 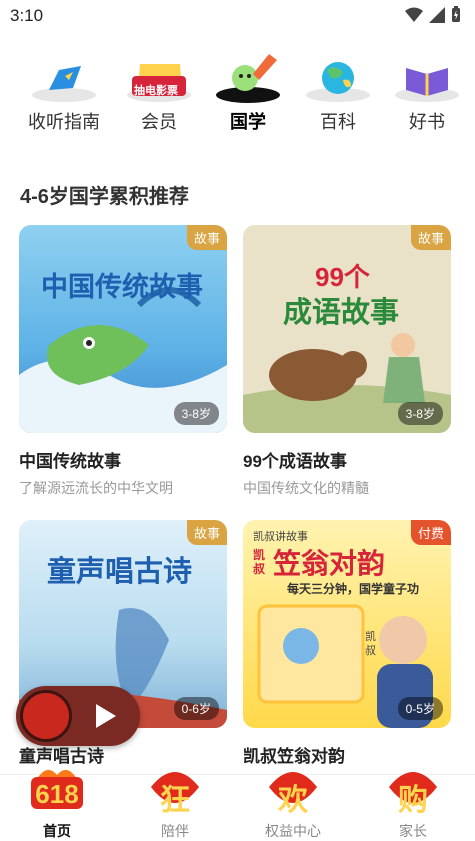 What do you see at coordinates (341, 313) in the screenshot?
I see `cover-title-bottom: 成语故事` at bounding box center [341, 313].